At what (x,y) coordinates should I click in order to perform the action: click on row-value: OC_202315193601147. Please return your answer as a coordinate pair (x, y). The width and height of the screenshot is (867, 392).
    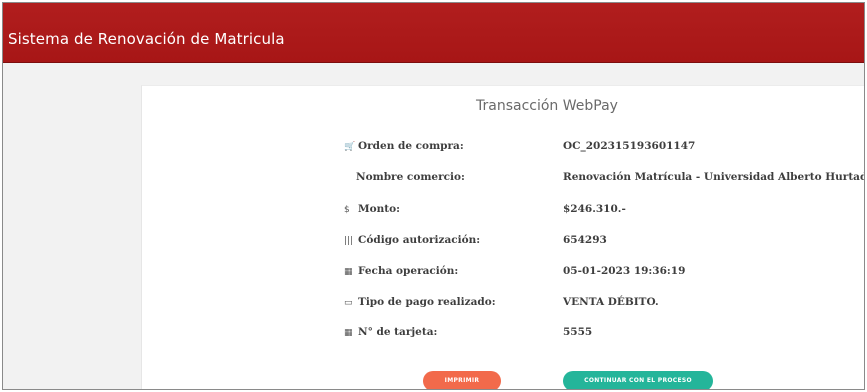
    Looking at the image, I should click on (629, 146).